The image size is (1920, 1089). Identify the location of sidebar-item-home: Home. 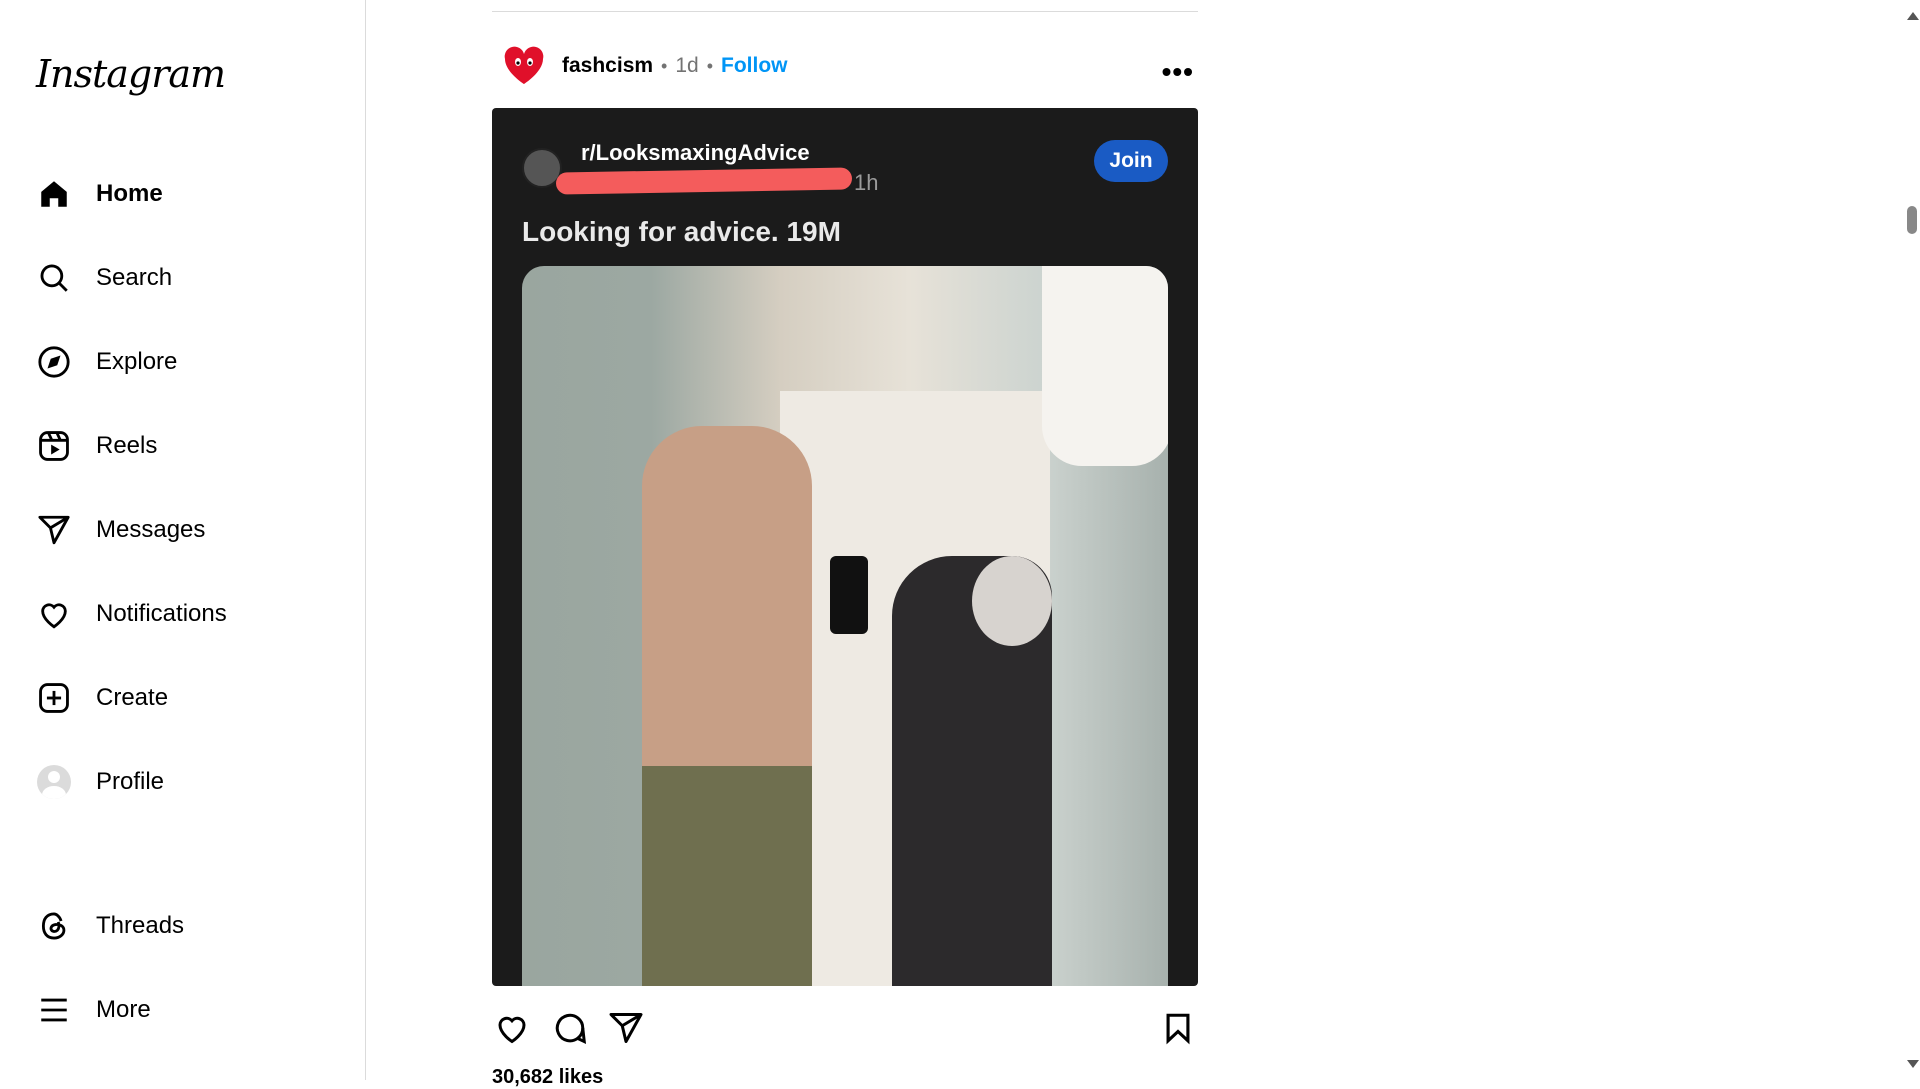
(184, 194).